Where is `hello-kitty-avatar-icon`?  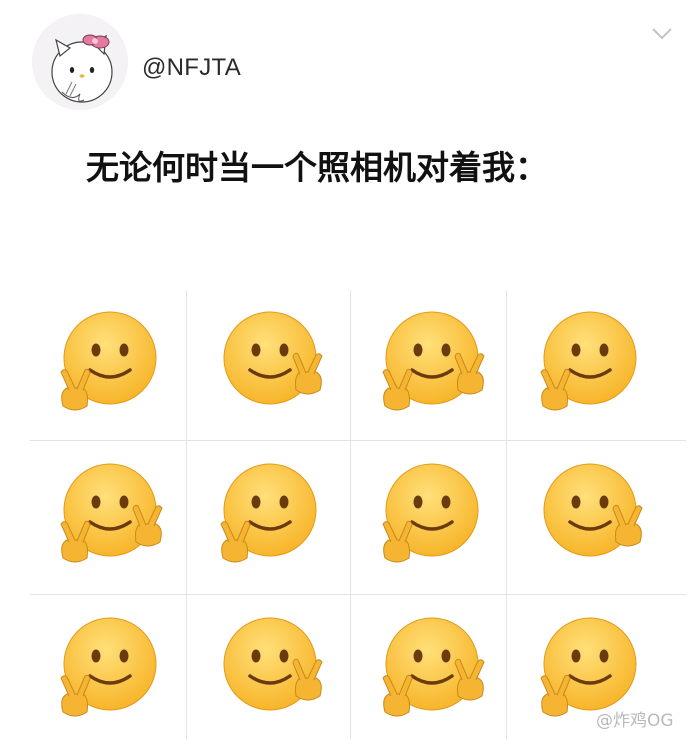 hello-kitty-avatar-icon is located at coordinates (80, 62).